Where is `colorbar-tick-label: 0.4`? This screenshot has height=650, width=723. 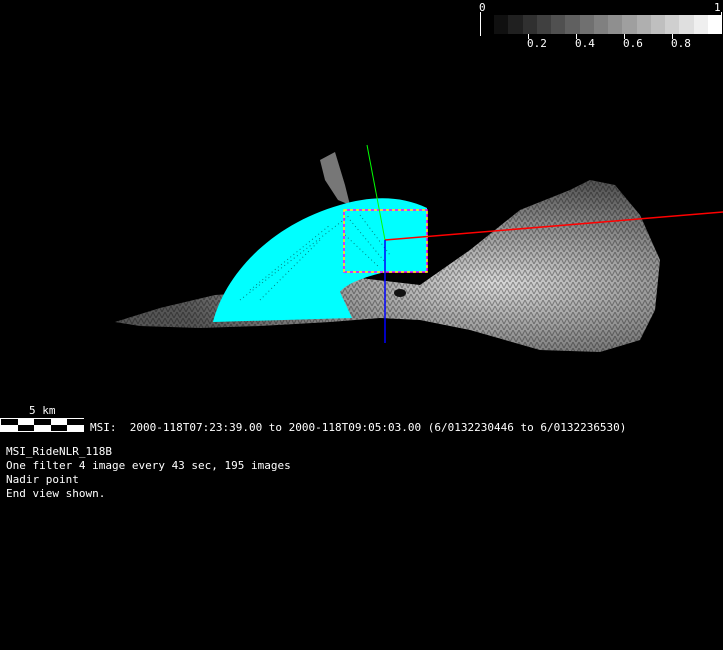 colorbar-tick-label: 0.4 is located at coordinates (585, 43).